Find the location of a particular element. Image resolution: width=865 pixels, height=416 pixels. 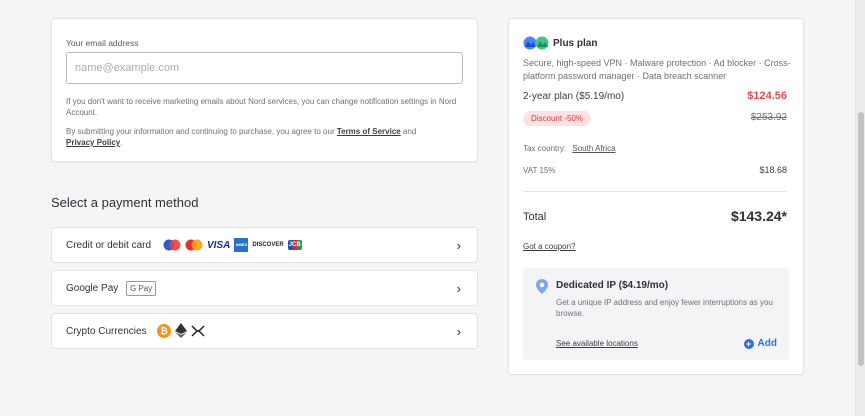

crypto-icons: ₿ is located at coordinates (181, 330).